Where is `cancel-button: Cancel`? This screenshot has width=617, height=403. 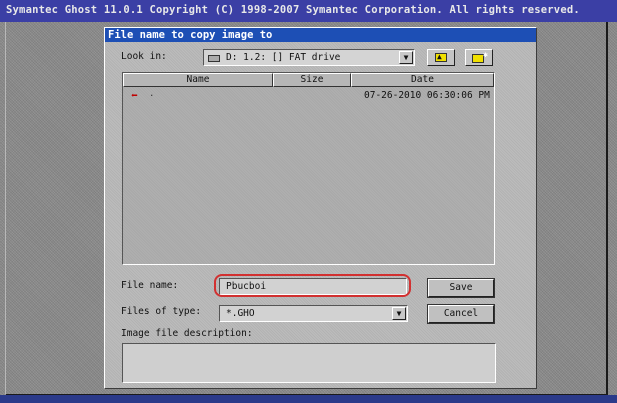
cancel-button: Cancel is located at coordinates (461, 314).